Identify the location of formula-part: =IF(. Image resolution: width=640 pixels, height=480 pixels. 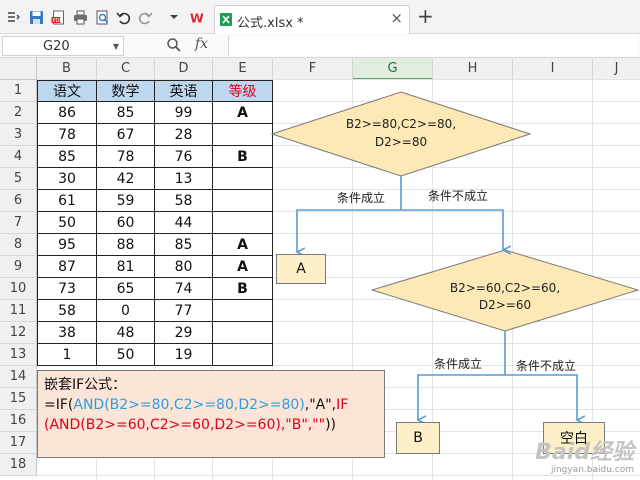
(59, 405).